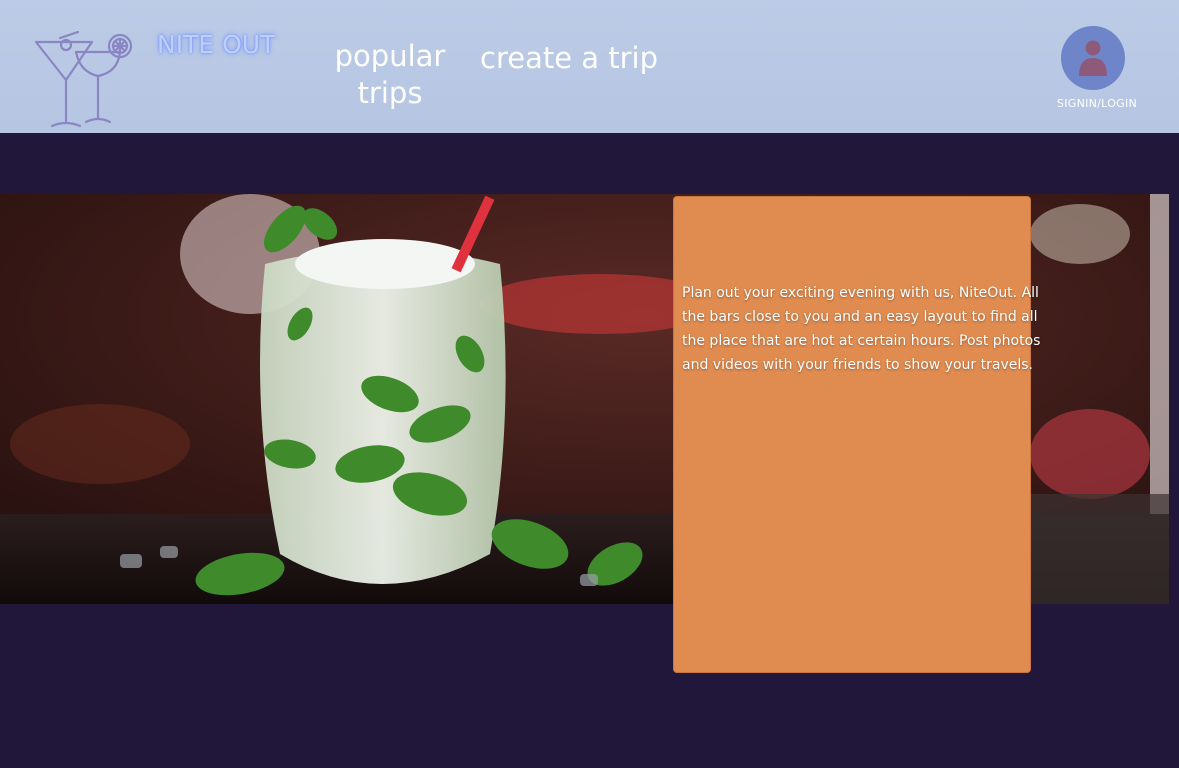 This screenshot has width=1179, height=768. Describe the element at coordinates (569, 58) in the screenshot. I see `nav-create-trip: create a trip` at that location.